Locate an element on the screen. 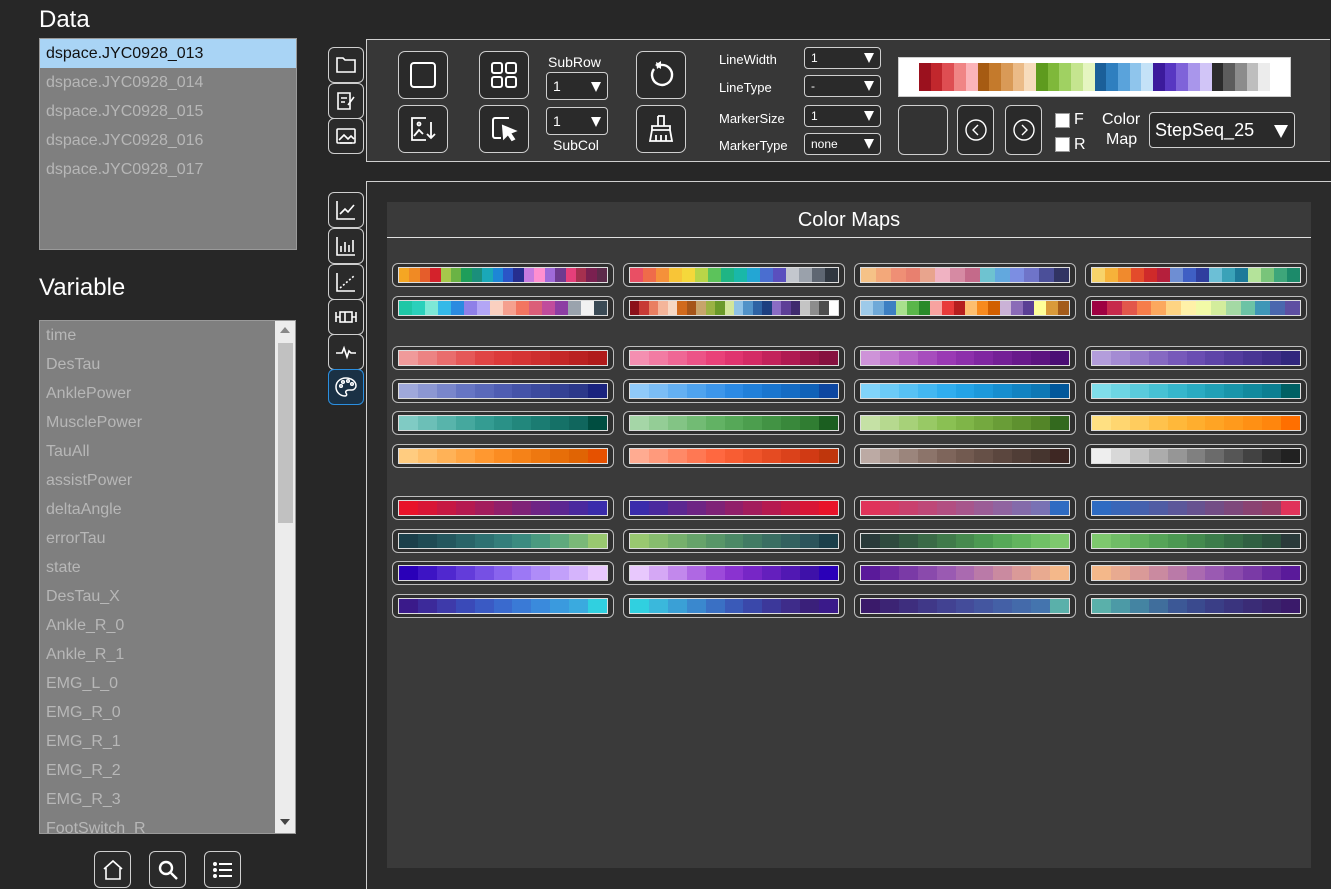 The width and height of the screenshot is (1331, 889). home-button is located at coordinates (112, 869).